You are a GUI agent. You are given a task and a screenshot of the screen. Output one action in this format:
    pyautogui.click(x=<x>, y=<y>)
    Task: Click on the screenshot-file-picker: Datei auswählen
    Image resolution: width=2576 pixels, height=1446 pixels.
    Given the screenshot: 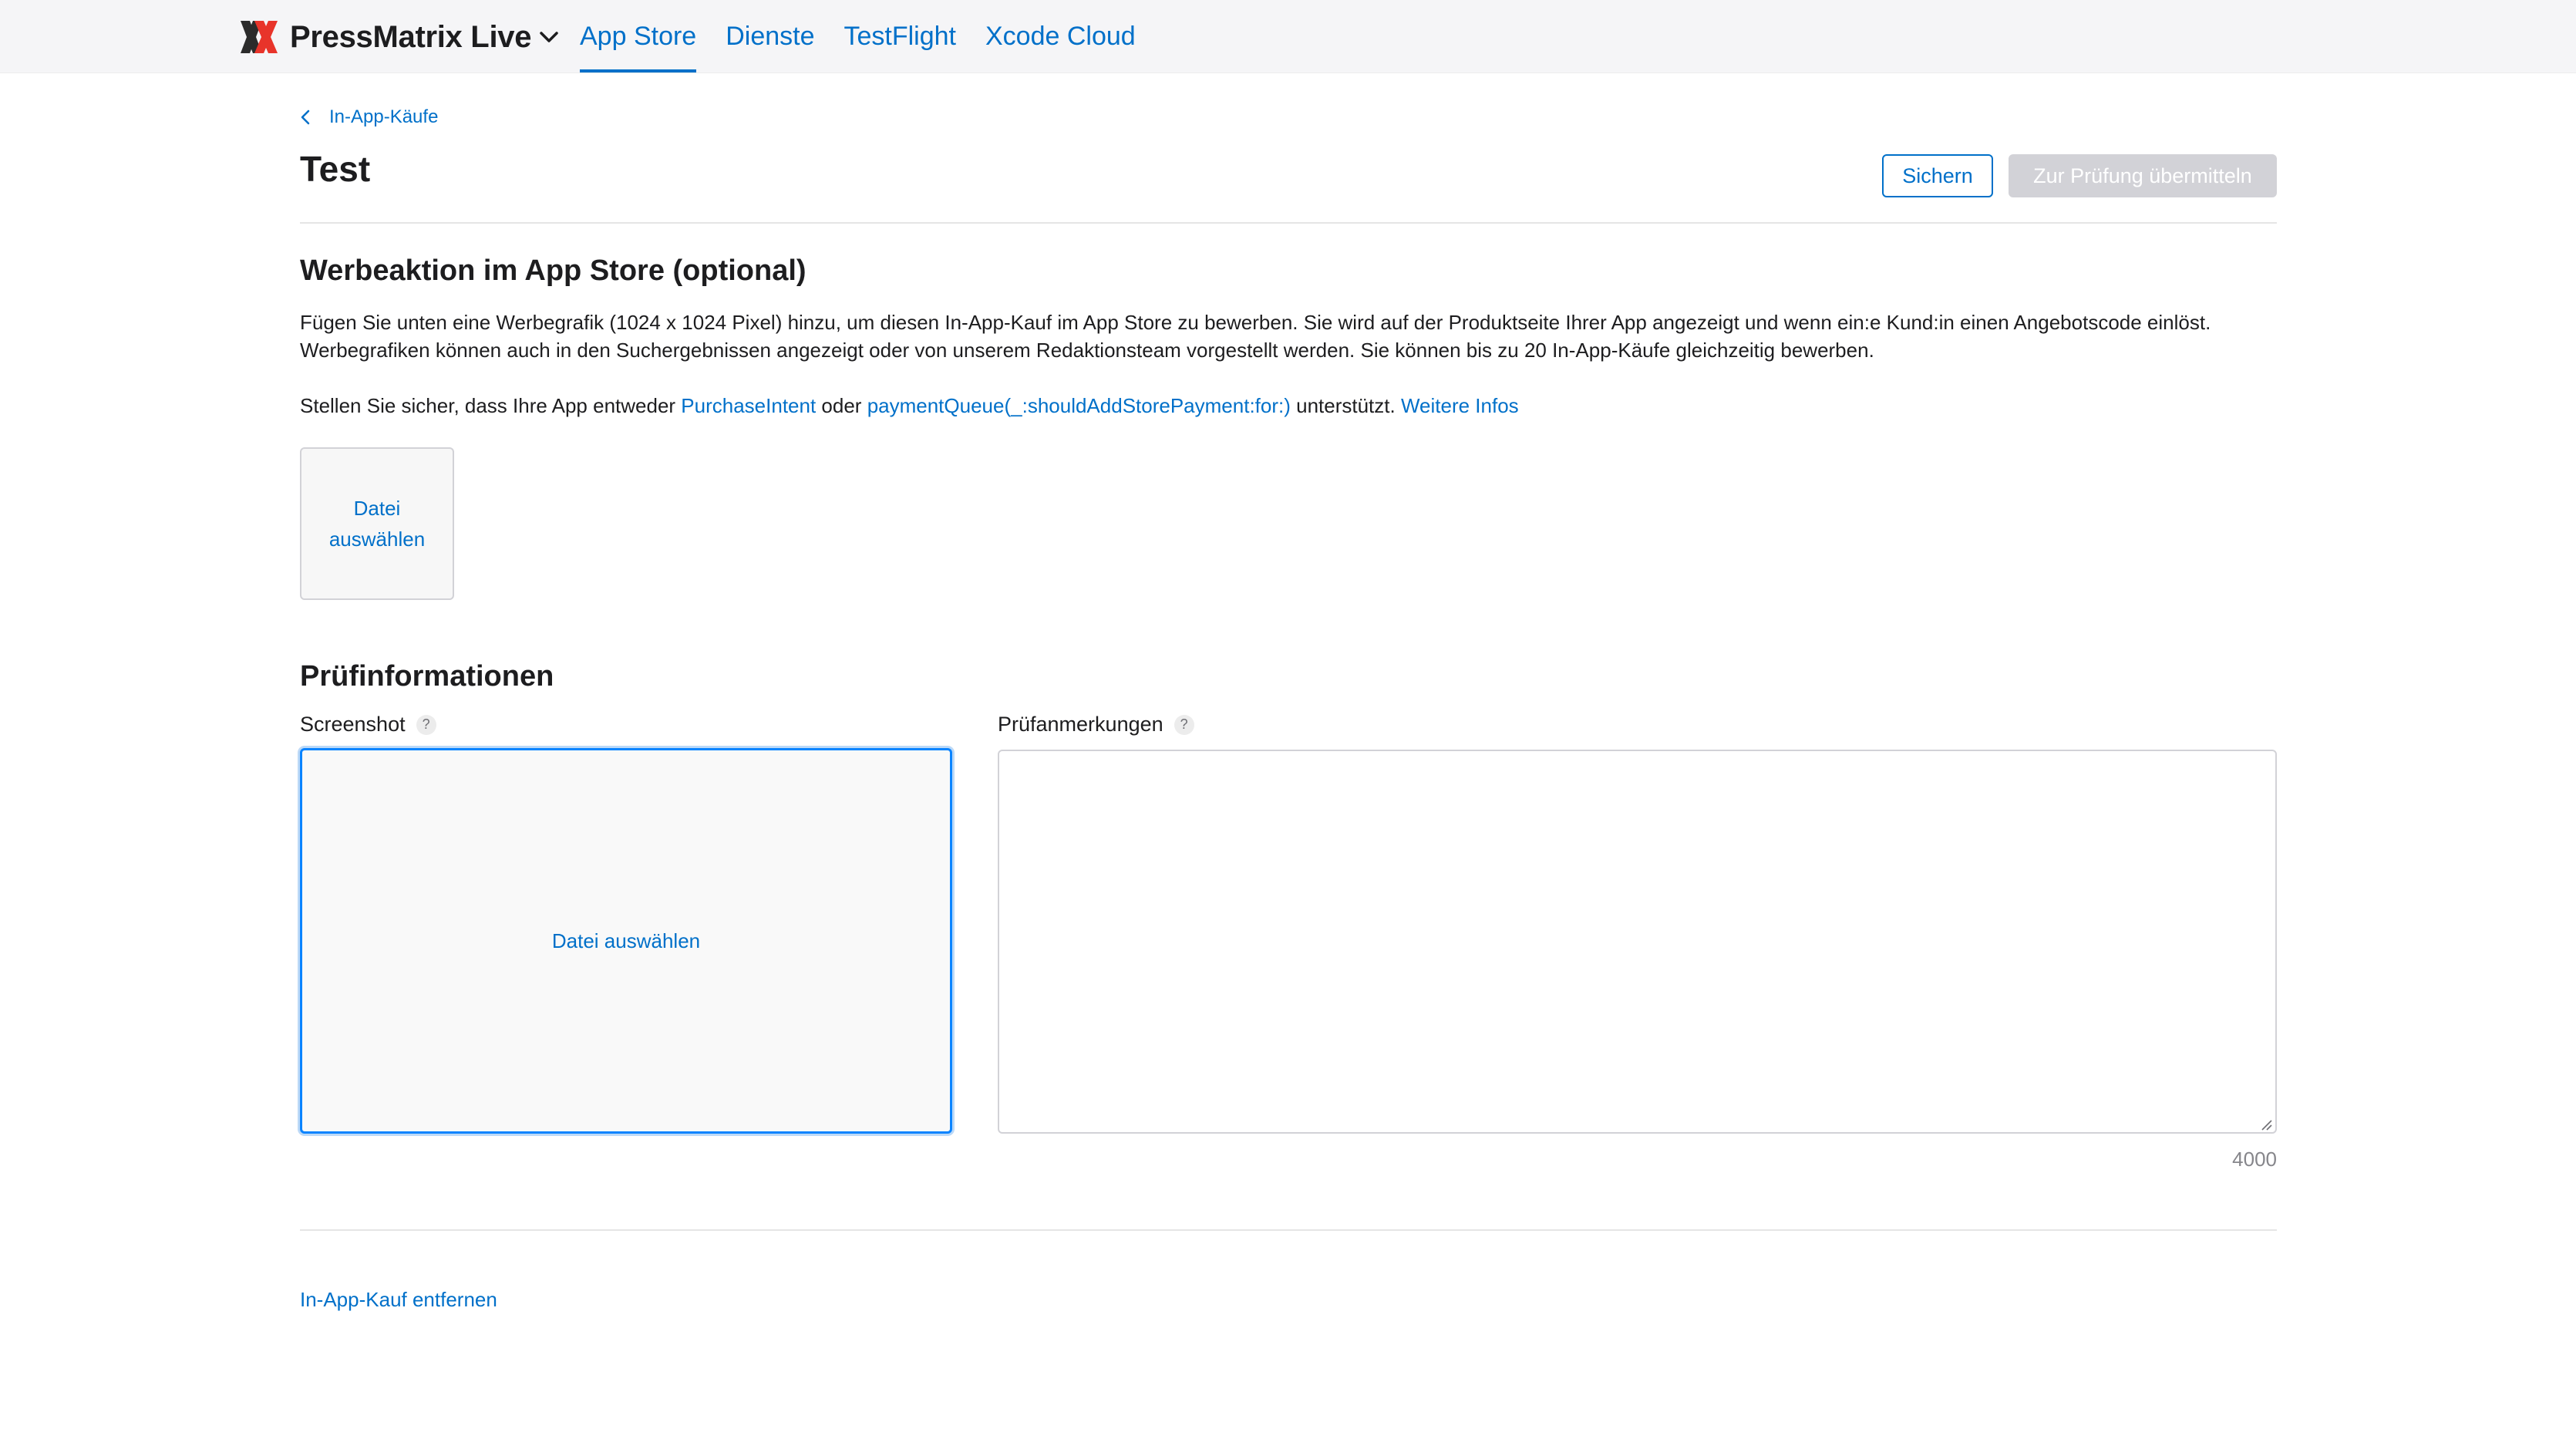 What is the action you would take?
    pyautogui.click(x=626, y=941)
    